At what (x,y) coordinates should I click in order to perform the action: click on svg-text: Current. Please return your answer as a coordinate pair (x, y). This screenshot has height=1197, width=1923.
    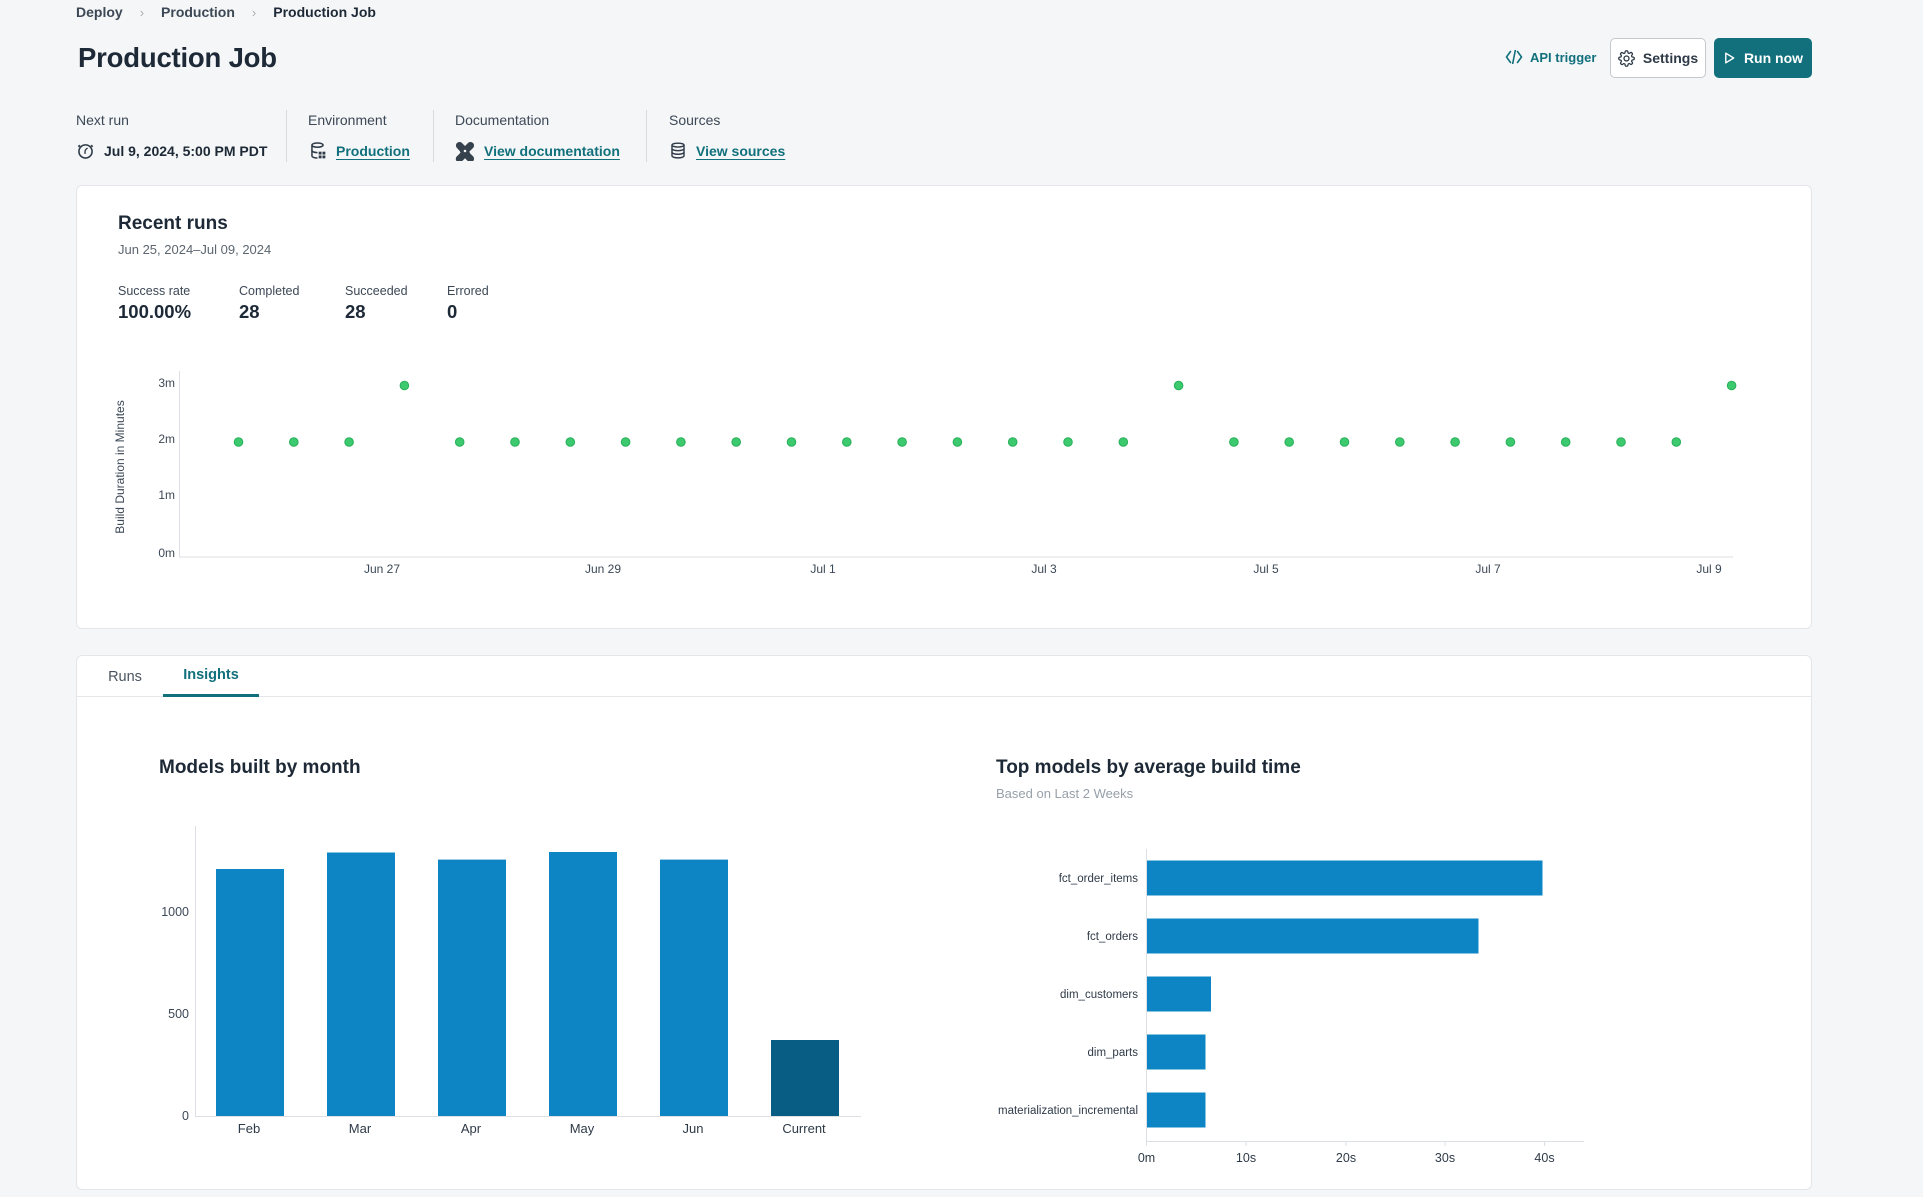
    Looking at the image, I should click on (804, 1128).